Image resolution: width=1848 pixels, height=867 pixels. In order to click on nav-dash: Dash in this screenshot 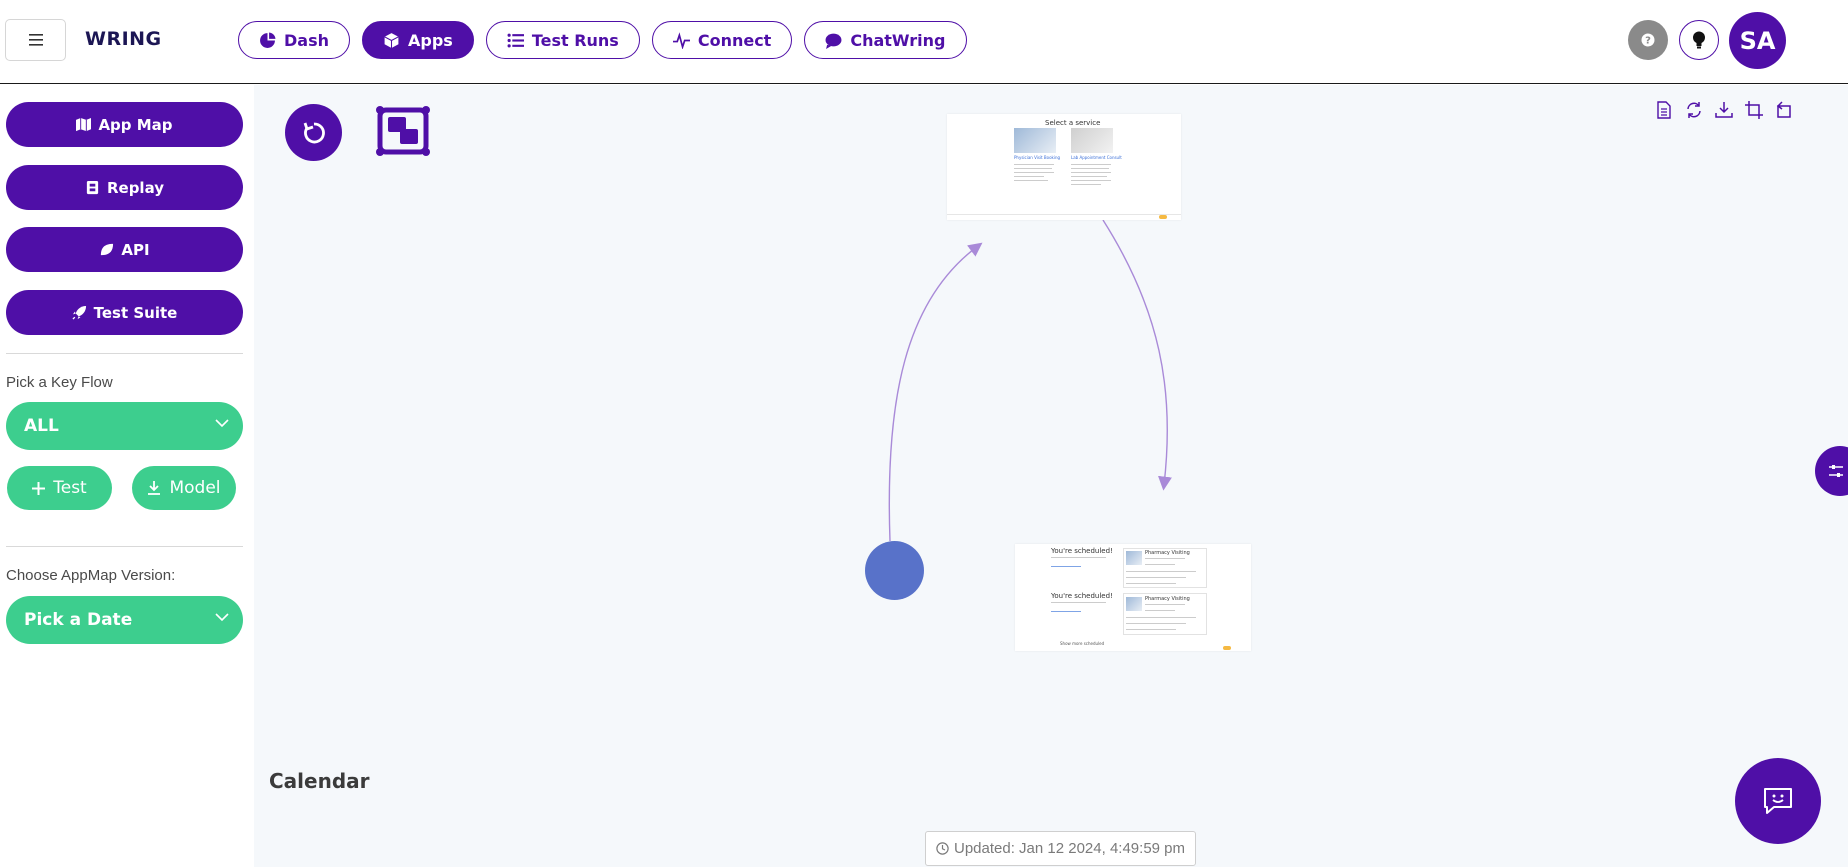, I will do `click(294, 40)`.